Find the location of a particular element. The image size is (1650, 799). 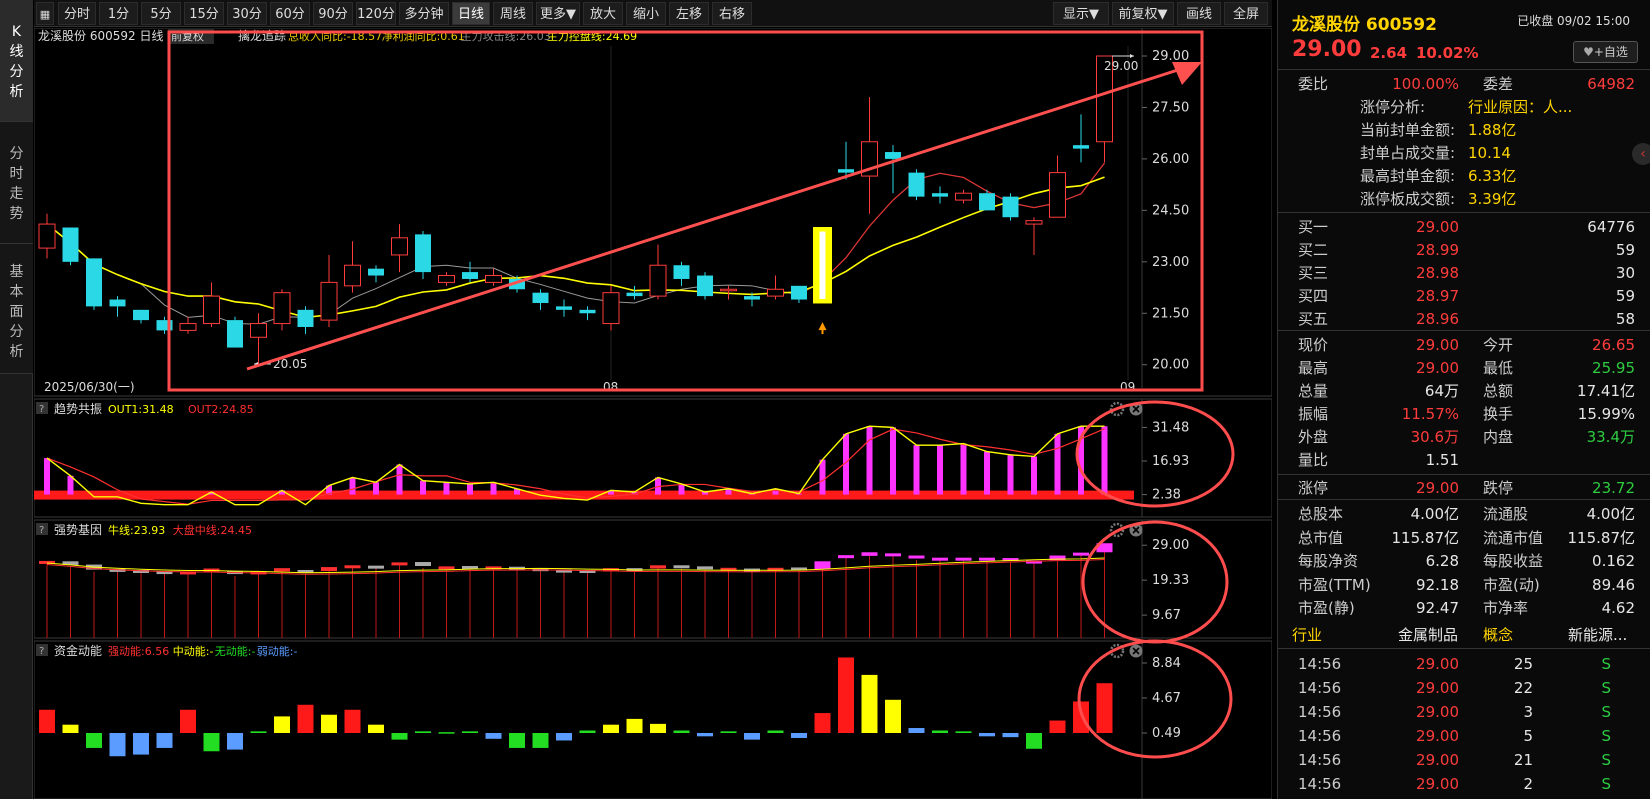

toolbar-option-button: 画线 is located at coordinates (1199, 13).